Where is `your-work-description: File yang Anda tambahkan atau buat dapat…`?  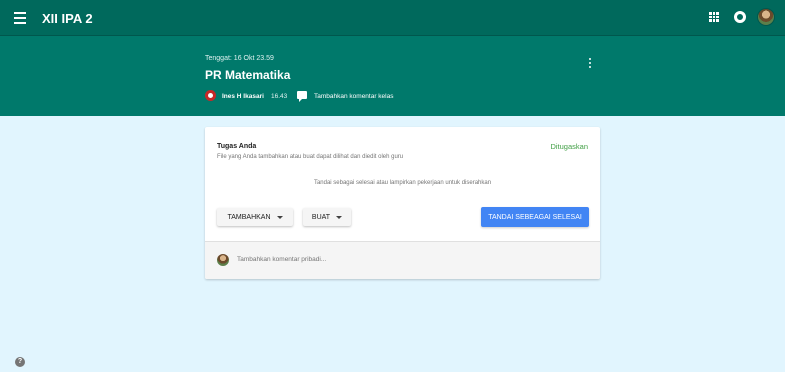 your-work-description: File yang Anda tambahkan atau buat dapat… is located at coordinates (310, 157).